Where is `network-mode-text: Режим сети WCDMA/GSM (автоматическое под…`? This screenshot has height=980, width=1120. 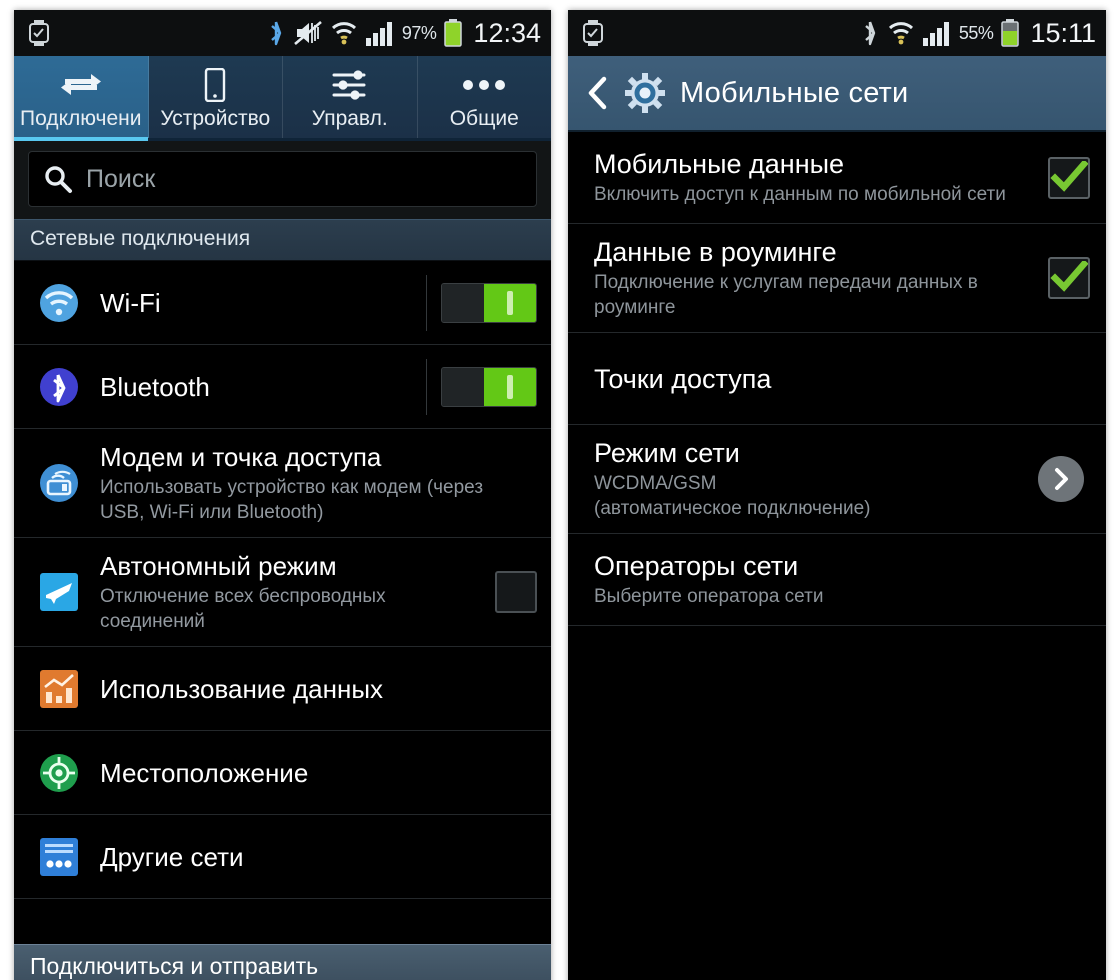
network-mode-text: Режим сети WCDMA/GSM (автоматическое под… is located at coordinates (816, 479).